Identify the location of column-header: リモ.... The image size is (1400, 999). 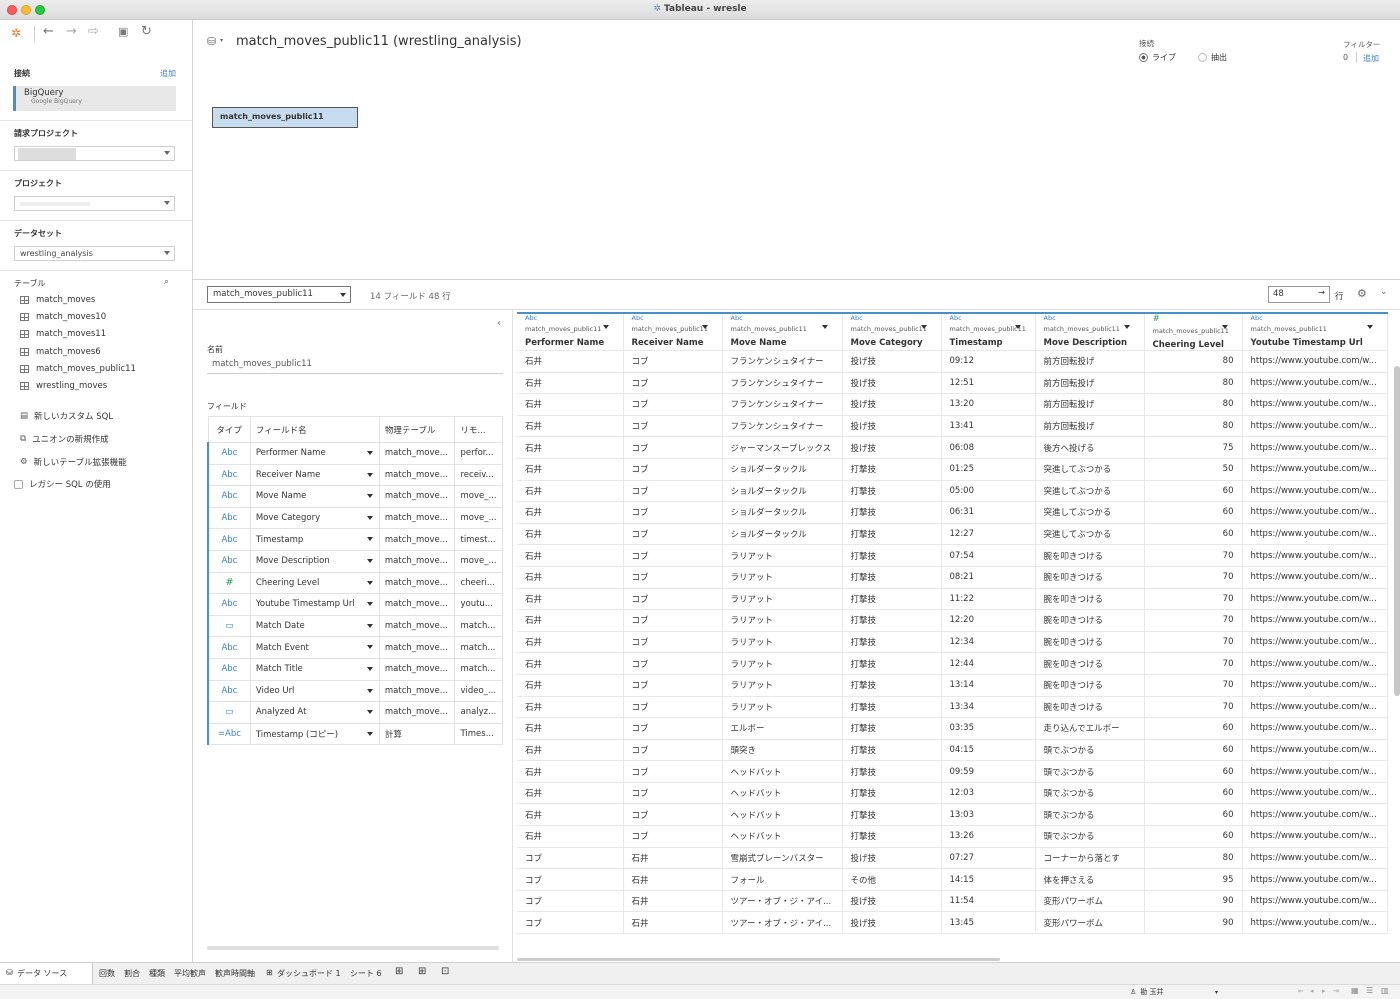
(478, 429).